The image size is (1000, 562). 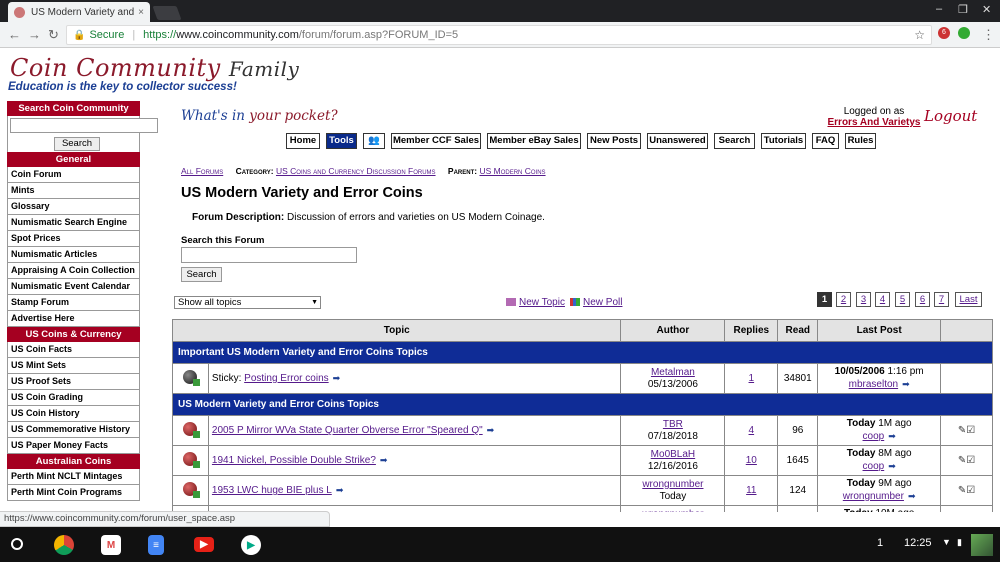 What do you see at coordinates (269, 255) in the screenshot?
I see `forum-search-input` at bounding box center [269, 255].